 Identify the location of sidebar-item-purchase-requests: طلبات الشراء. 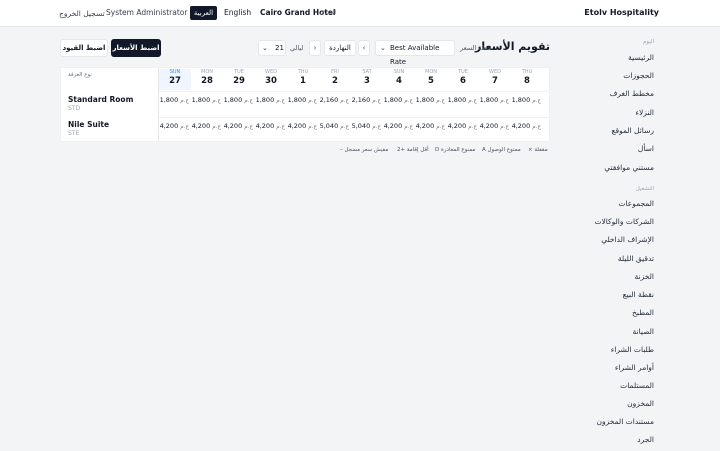
(632, 349).